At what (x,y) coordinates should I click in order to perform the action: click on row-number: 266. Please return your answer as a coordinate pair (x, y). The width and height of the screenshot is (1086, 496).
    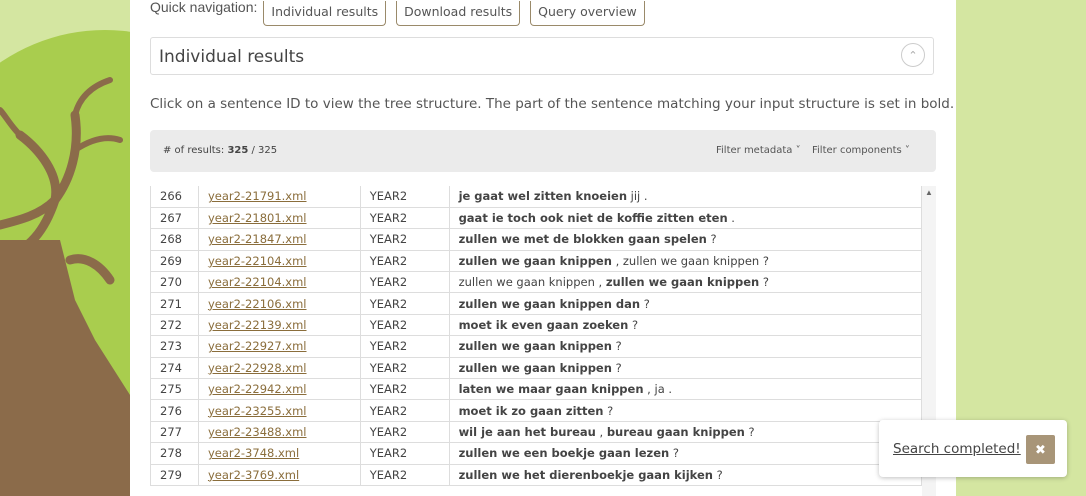
    Looking at the image, I should click on (174, 197).